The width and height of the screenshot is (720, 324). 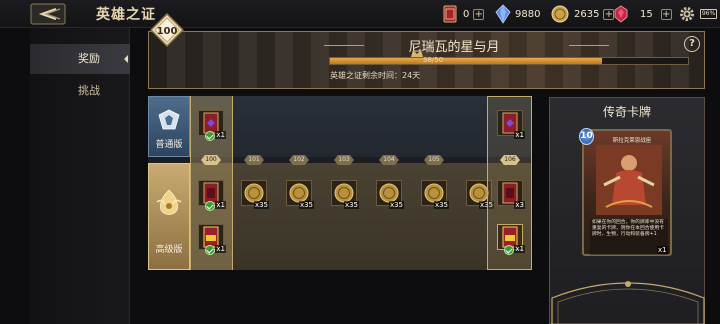 What do you see at coordinates (450, 14) in the screenshot?
I see `red-ticket-icon` at bounding box center [450, 14].